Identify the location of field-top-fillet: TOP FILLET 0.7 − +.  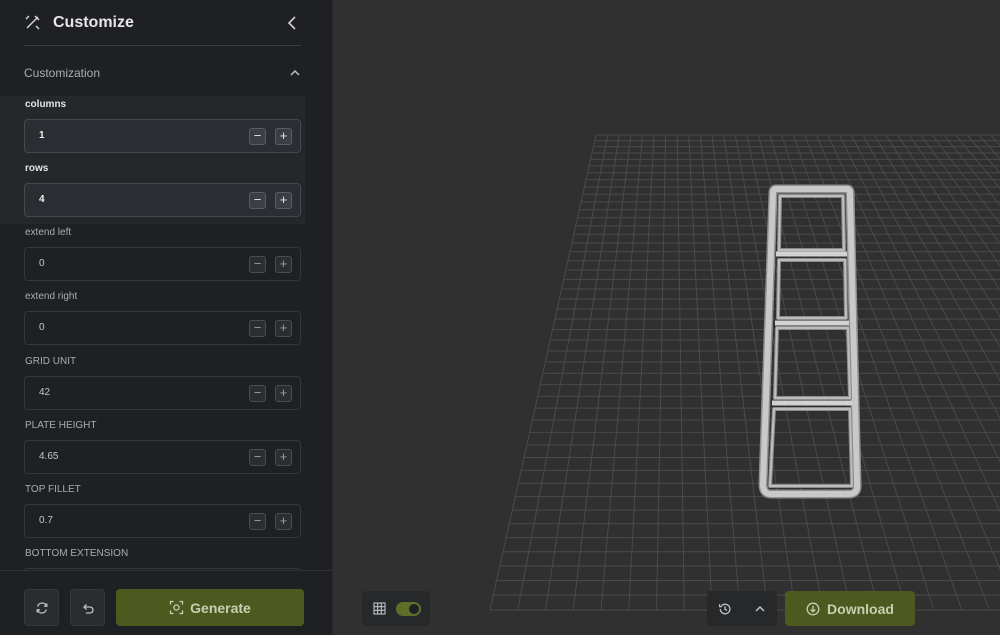
(166, 513).